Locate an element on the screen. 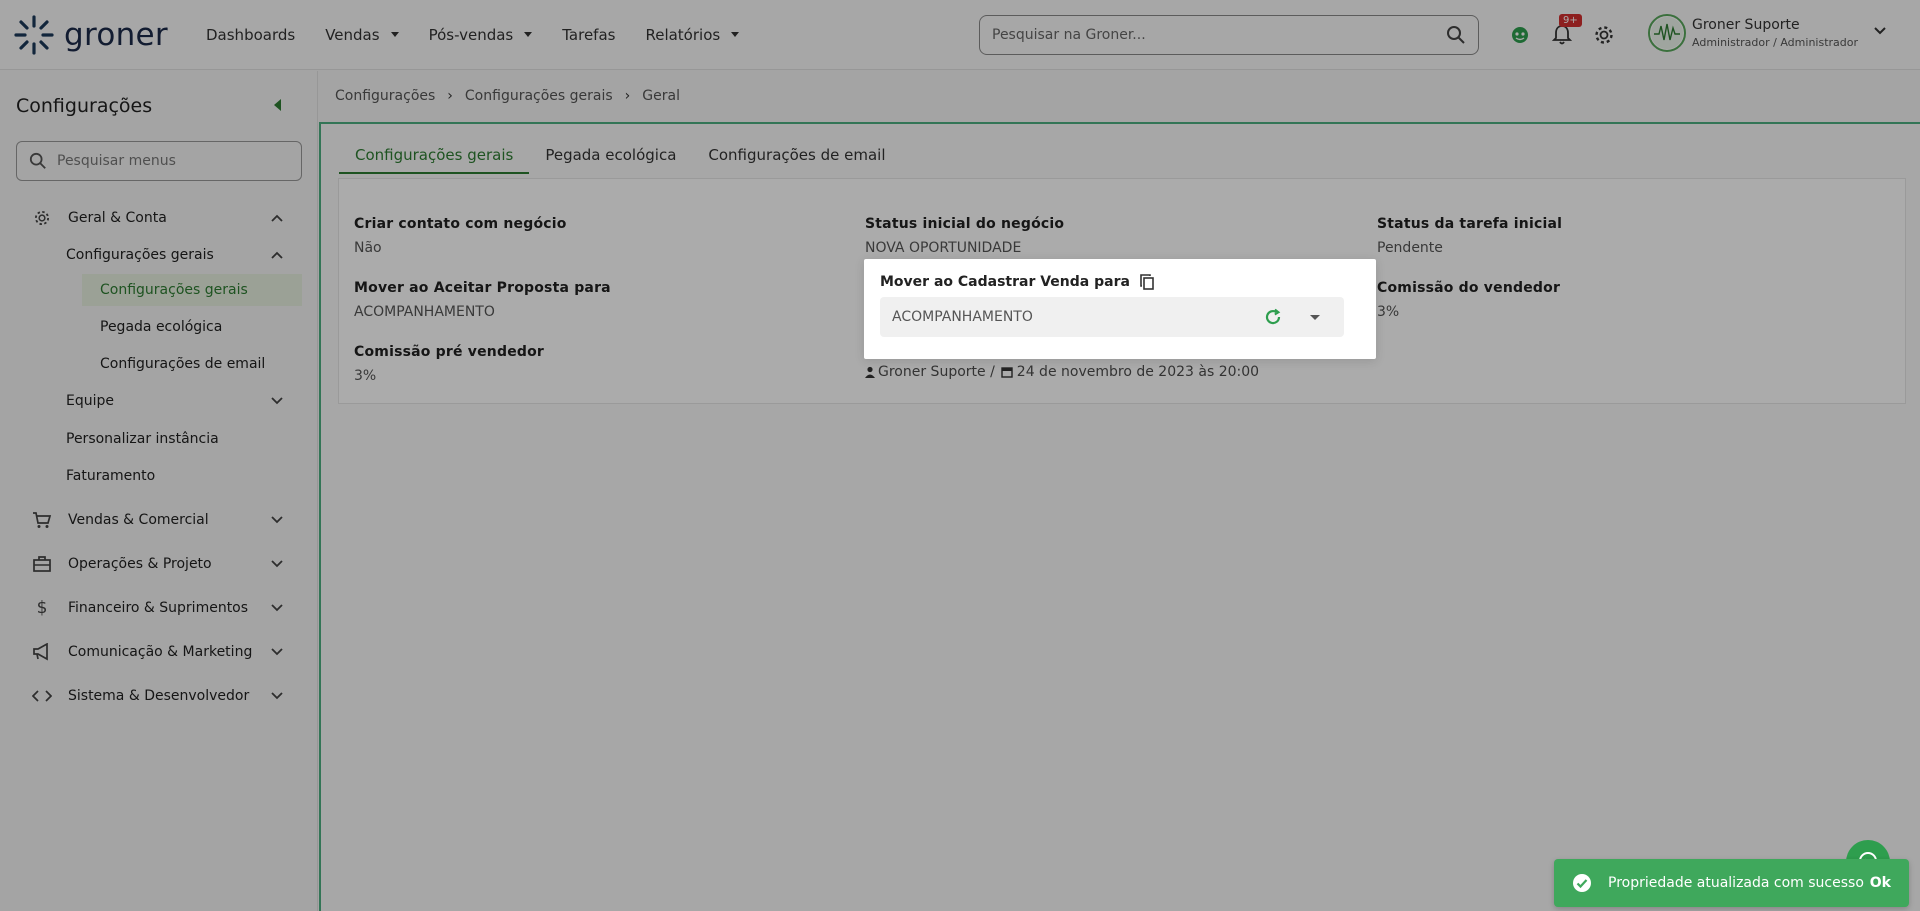 This screenshot has width=1920, height=911. sidebar-search-input: Pesquisar menus is located at coordinates (159, 161).